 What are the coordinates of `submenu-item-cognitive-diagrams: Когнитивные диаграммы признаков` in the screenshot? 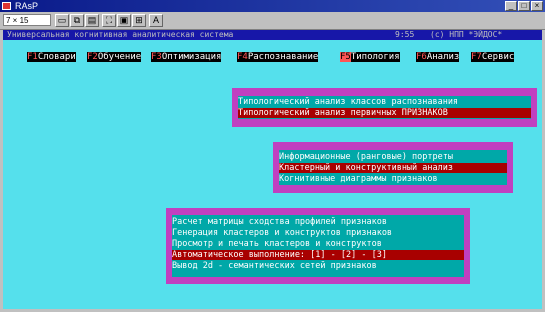 It's located at (393, 179).